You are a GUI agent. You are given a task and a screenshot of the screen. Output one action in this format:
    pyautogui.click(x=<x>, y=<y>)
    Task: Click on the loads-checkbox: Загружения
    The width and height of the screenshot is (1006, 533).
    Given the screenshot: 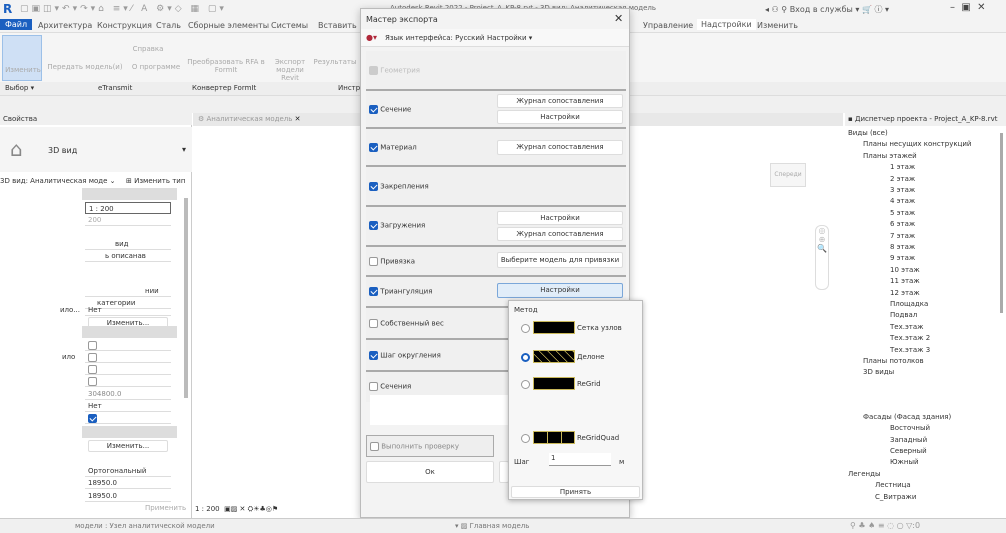 What is the action you would take?
    pyautogui.click(x=397, y=225)
    